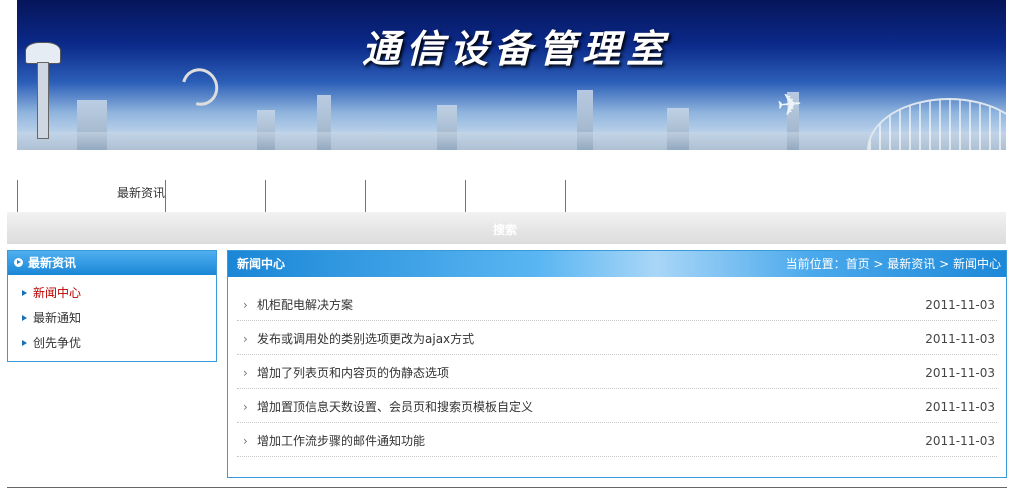 The width and height of the screenshot is (1021, 489). I want to click on news-title: 机柜配电解决方案, so click(305, 305).